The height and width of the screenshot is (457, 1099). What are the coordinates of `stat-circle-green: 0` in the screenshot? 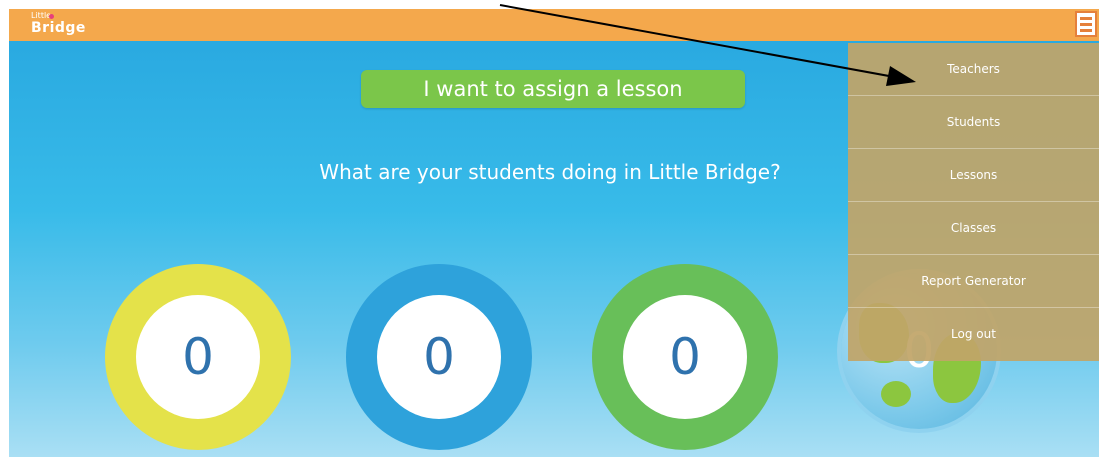 It's located at (685, 357).